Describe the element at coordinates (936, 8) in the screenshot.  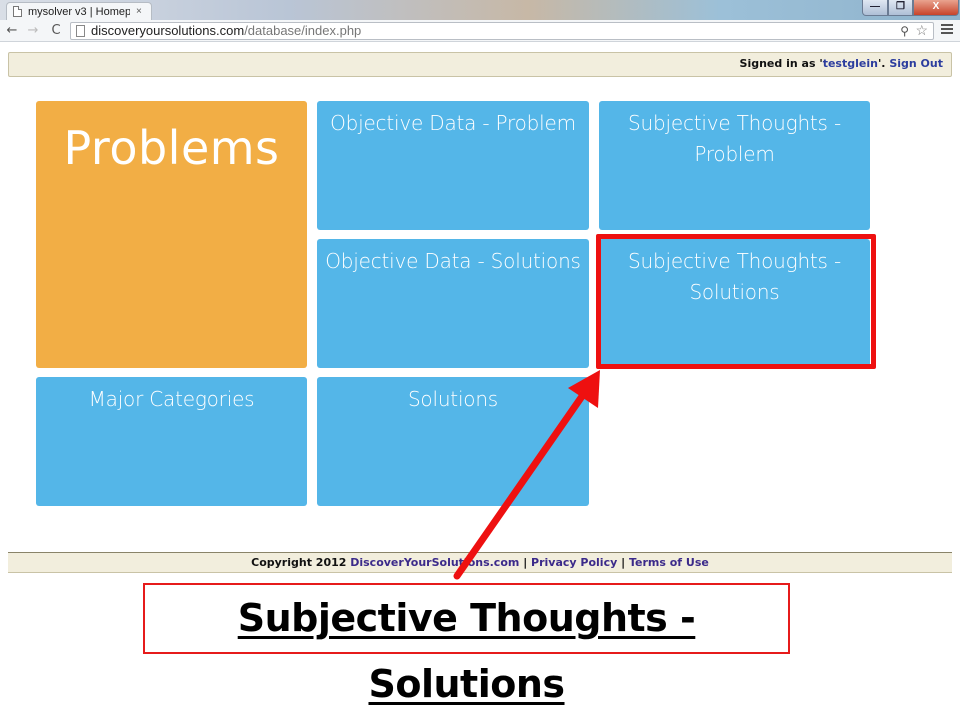
I see `close-window-button: X` at that location.